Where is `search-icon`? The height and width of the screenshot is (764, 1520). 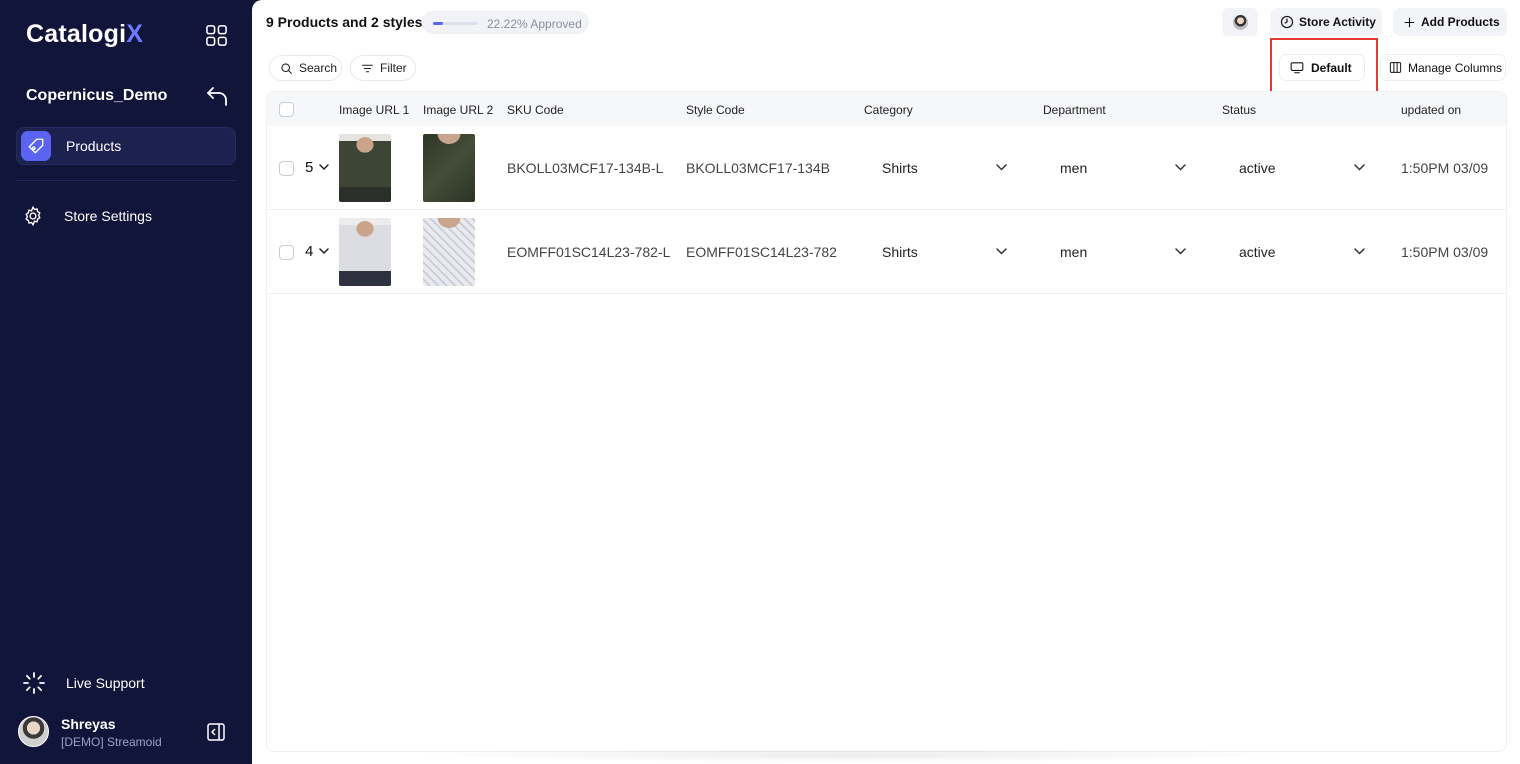
search-icon is located at coordinates (286, 68).